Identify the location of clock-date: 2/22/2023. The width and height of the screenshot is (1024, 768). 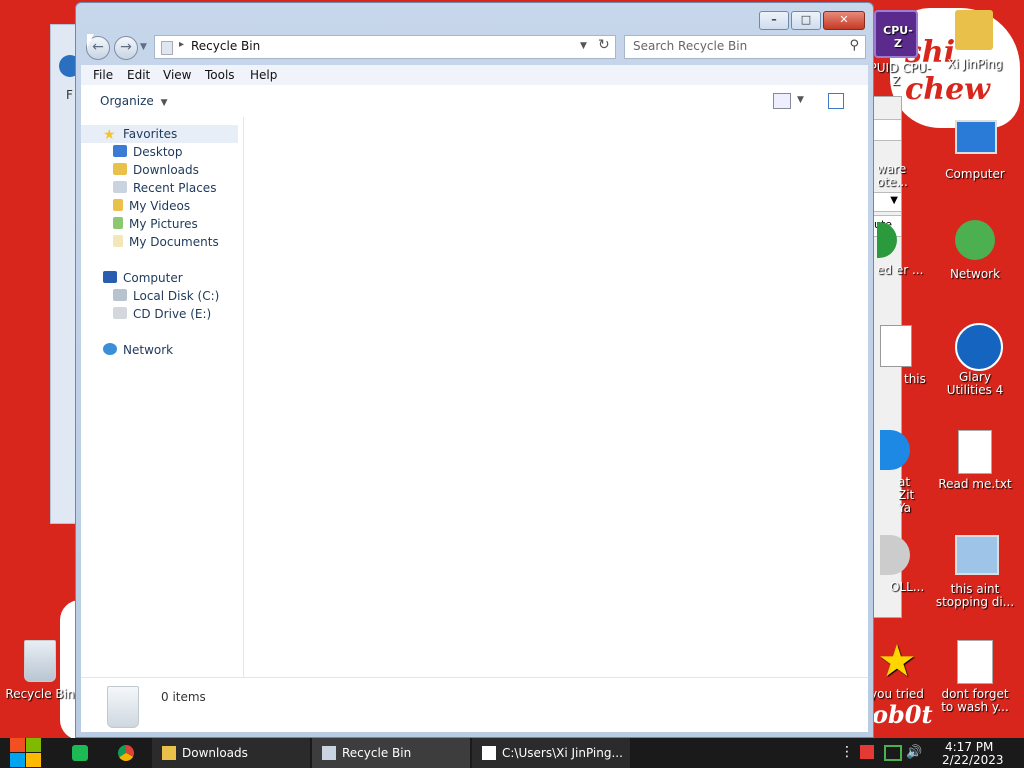
(973, 760).